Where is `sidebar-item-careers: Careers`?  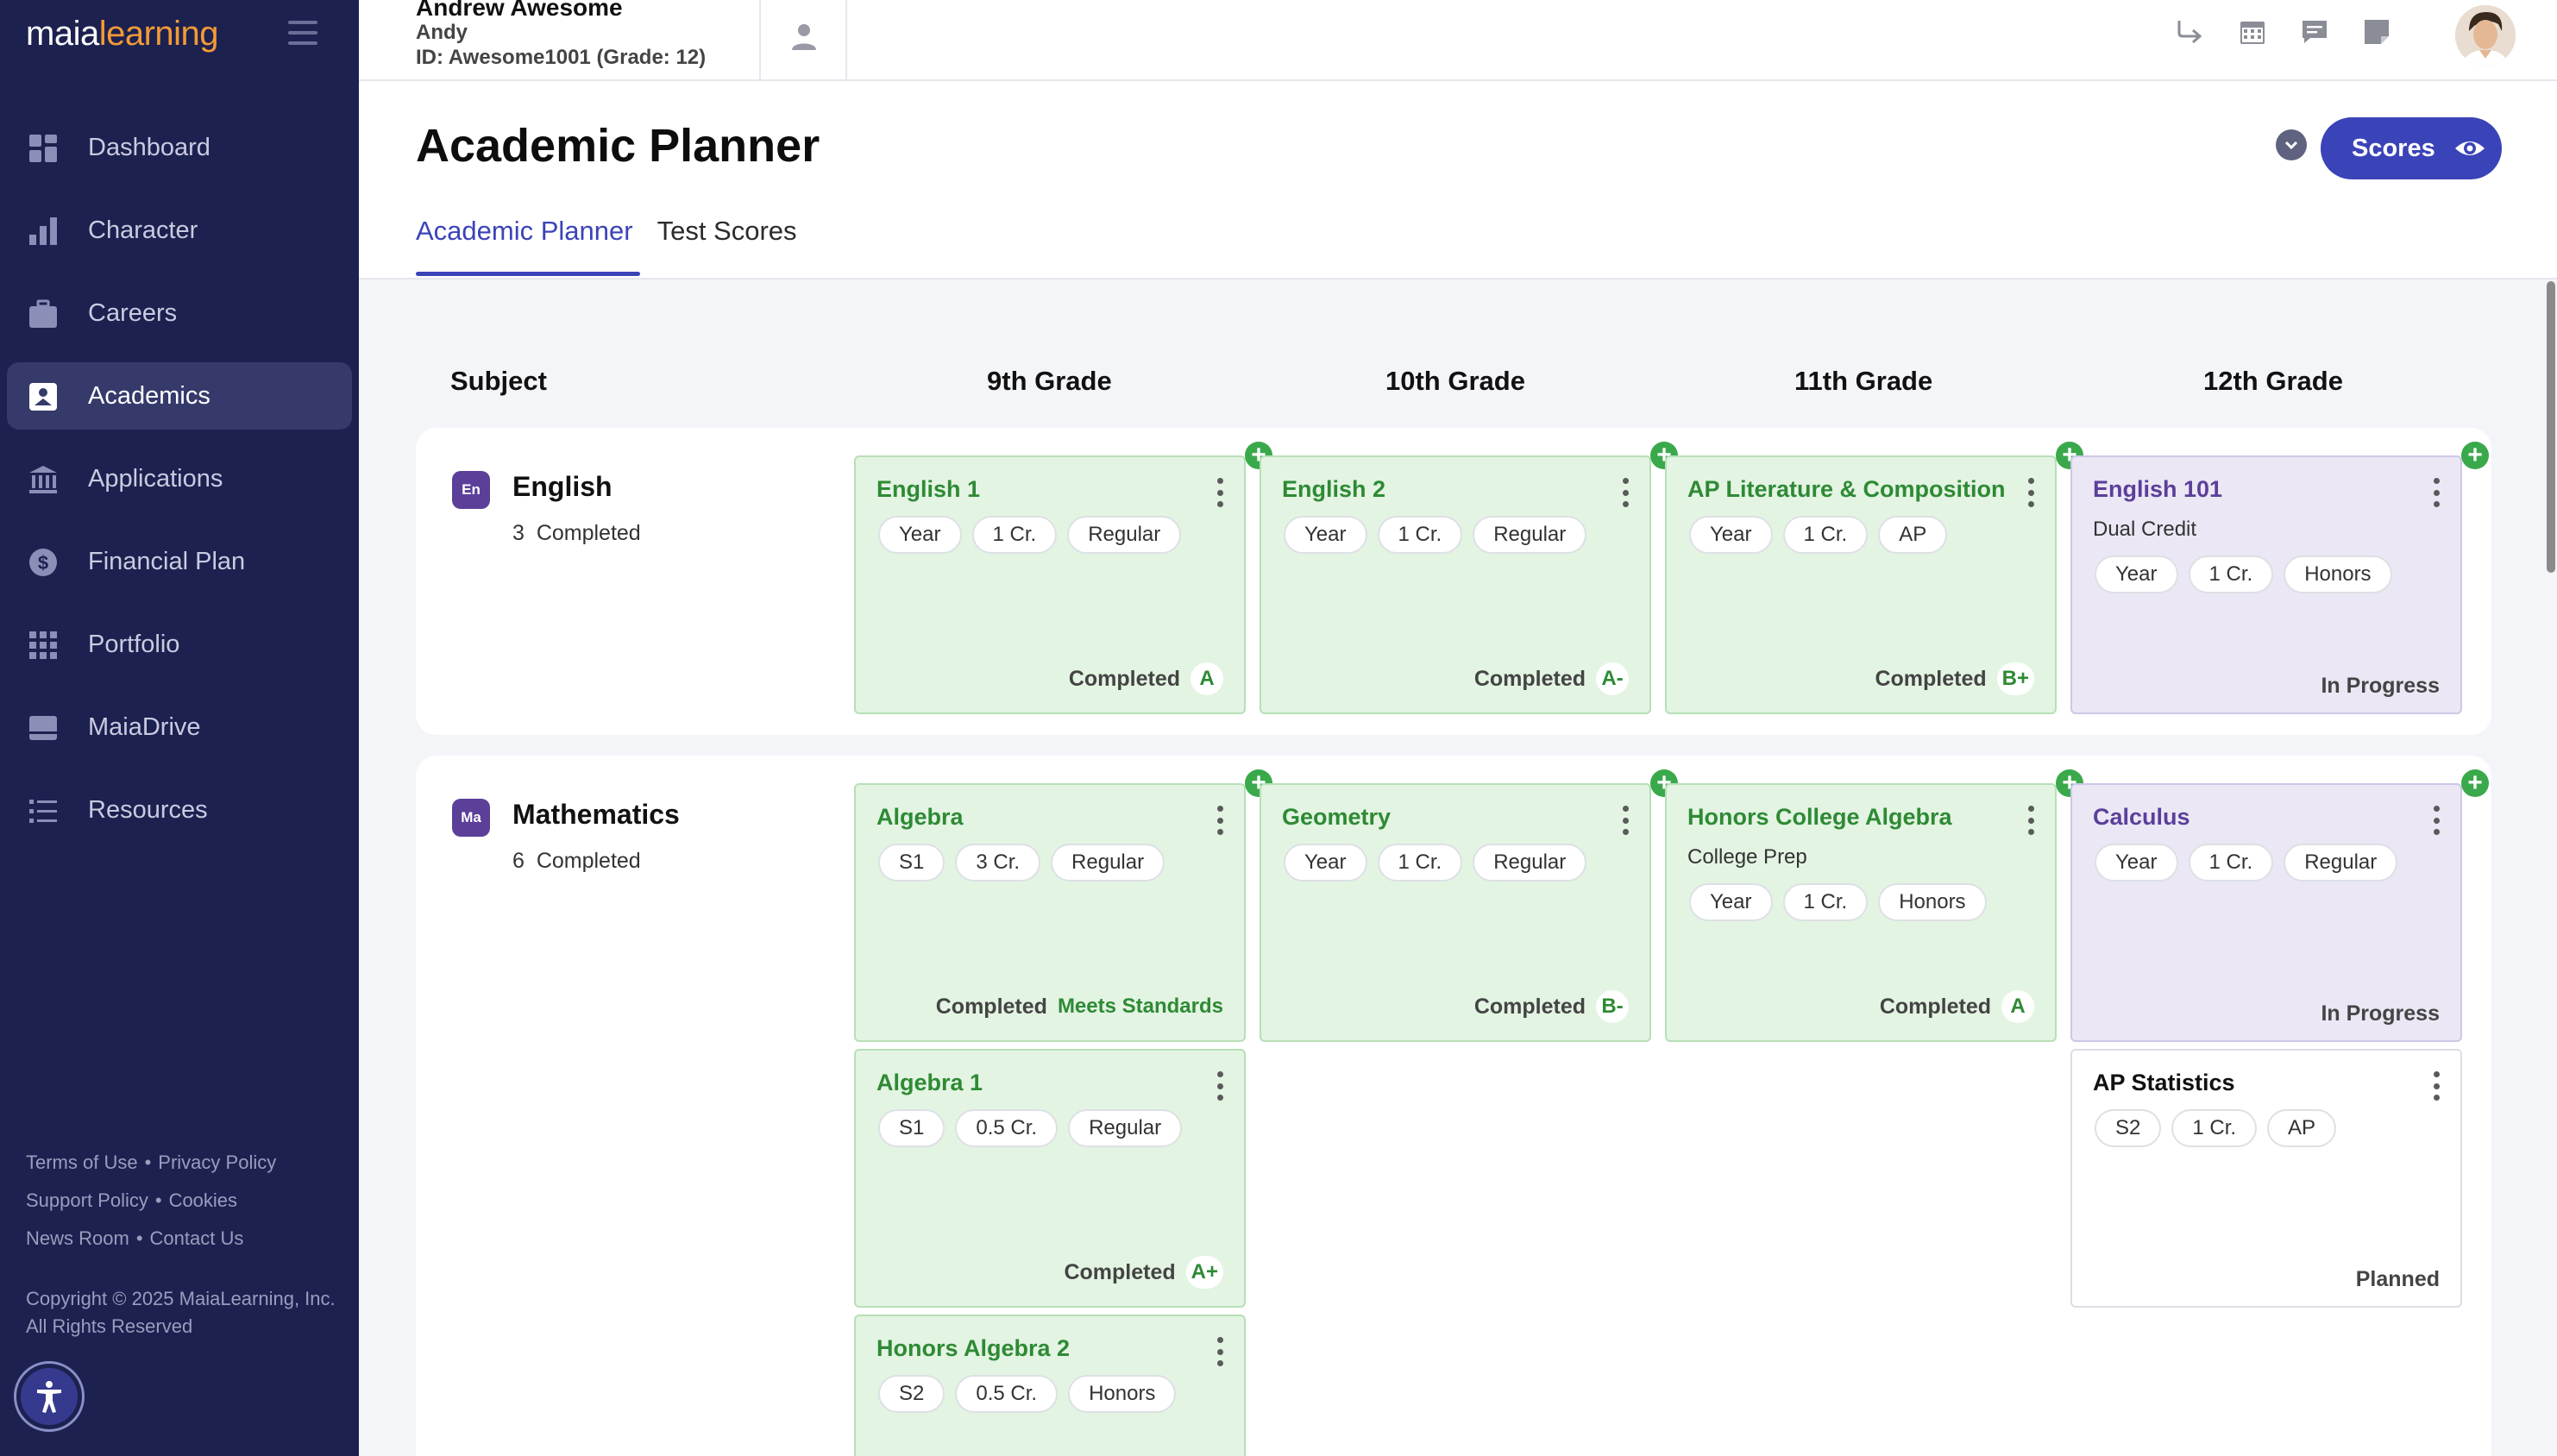
sidebar-item-careers: Careers is located at coordinates (179, 313).